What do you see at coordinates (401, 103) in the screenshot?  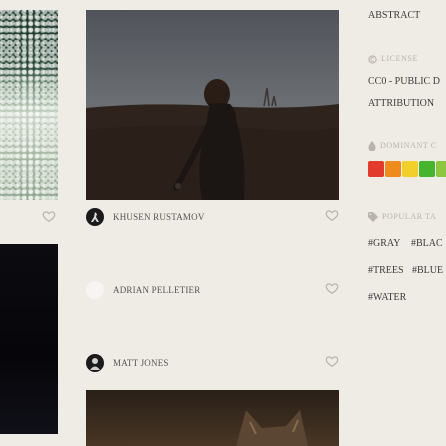 I see `license-line: ATTRIBUTION` at bounding box center [401, 103].